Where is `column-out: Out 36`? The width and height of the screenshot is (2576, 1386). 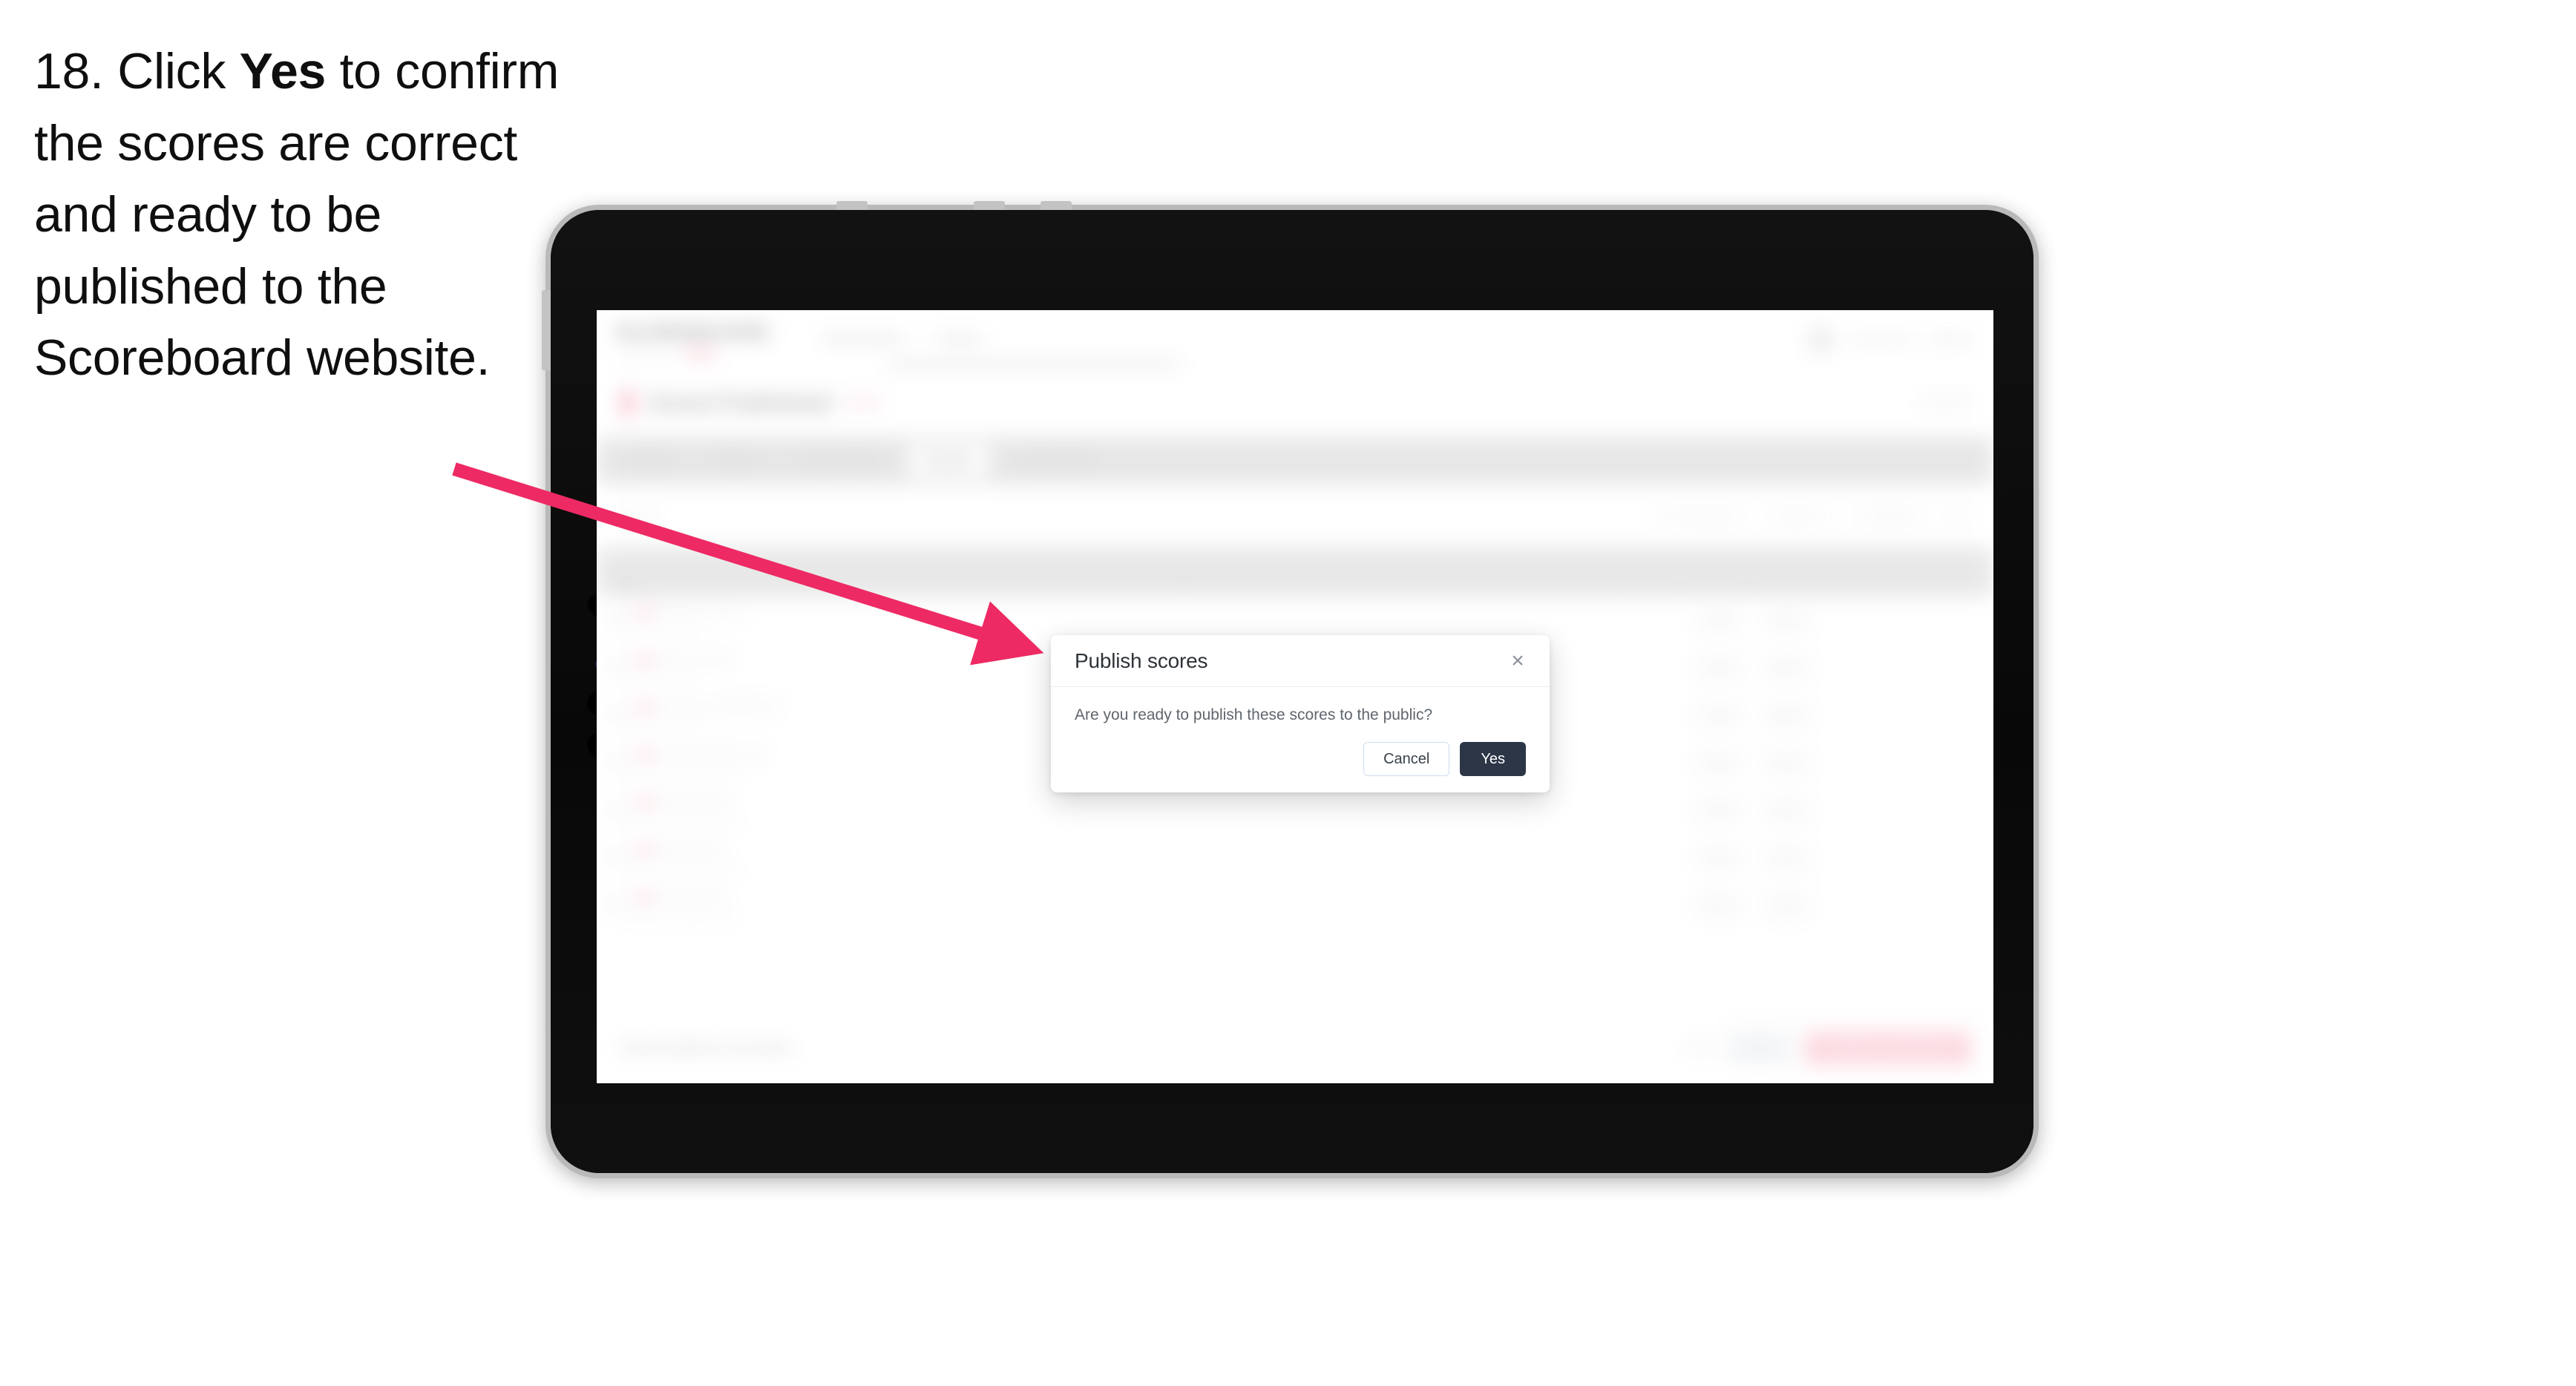 column-out: Out 36 is located at coordinates (1185, 572).